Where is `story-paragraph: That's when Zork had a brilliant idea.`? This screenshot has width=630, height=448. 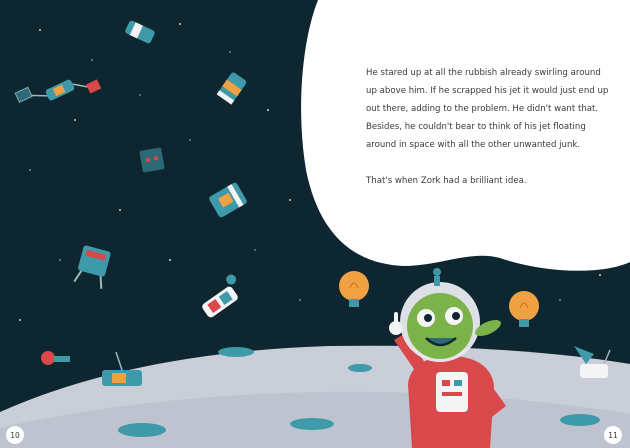 story-paragraph: That's when Zork had a brilliant idea. is located at coordinates (446, 181).